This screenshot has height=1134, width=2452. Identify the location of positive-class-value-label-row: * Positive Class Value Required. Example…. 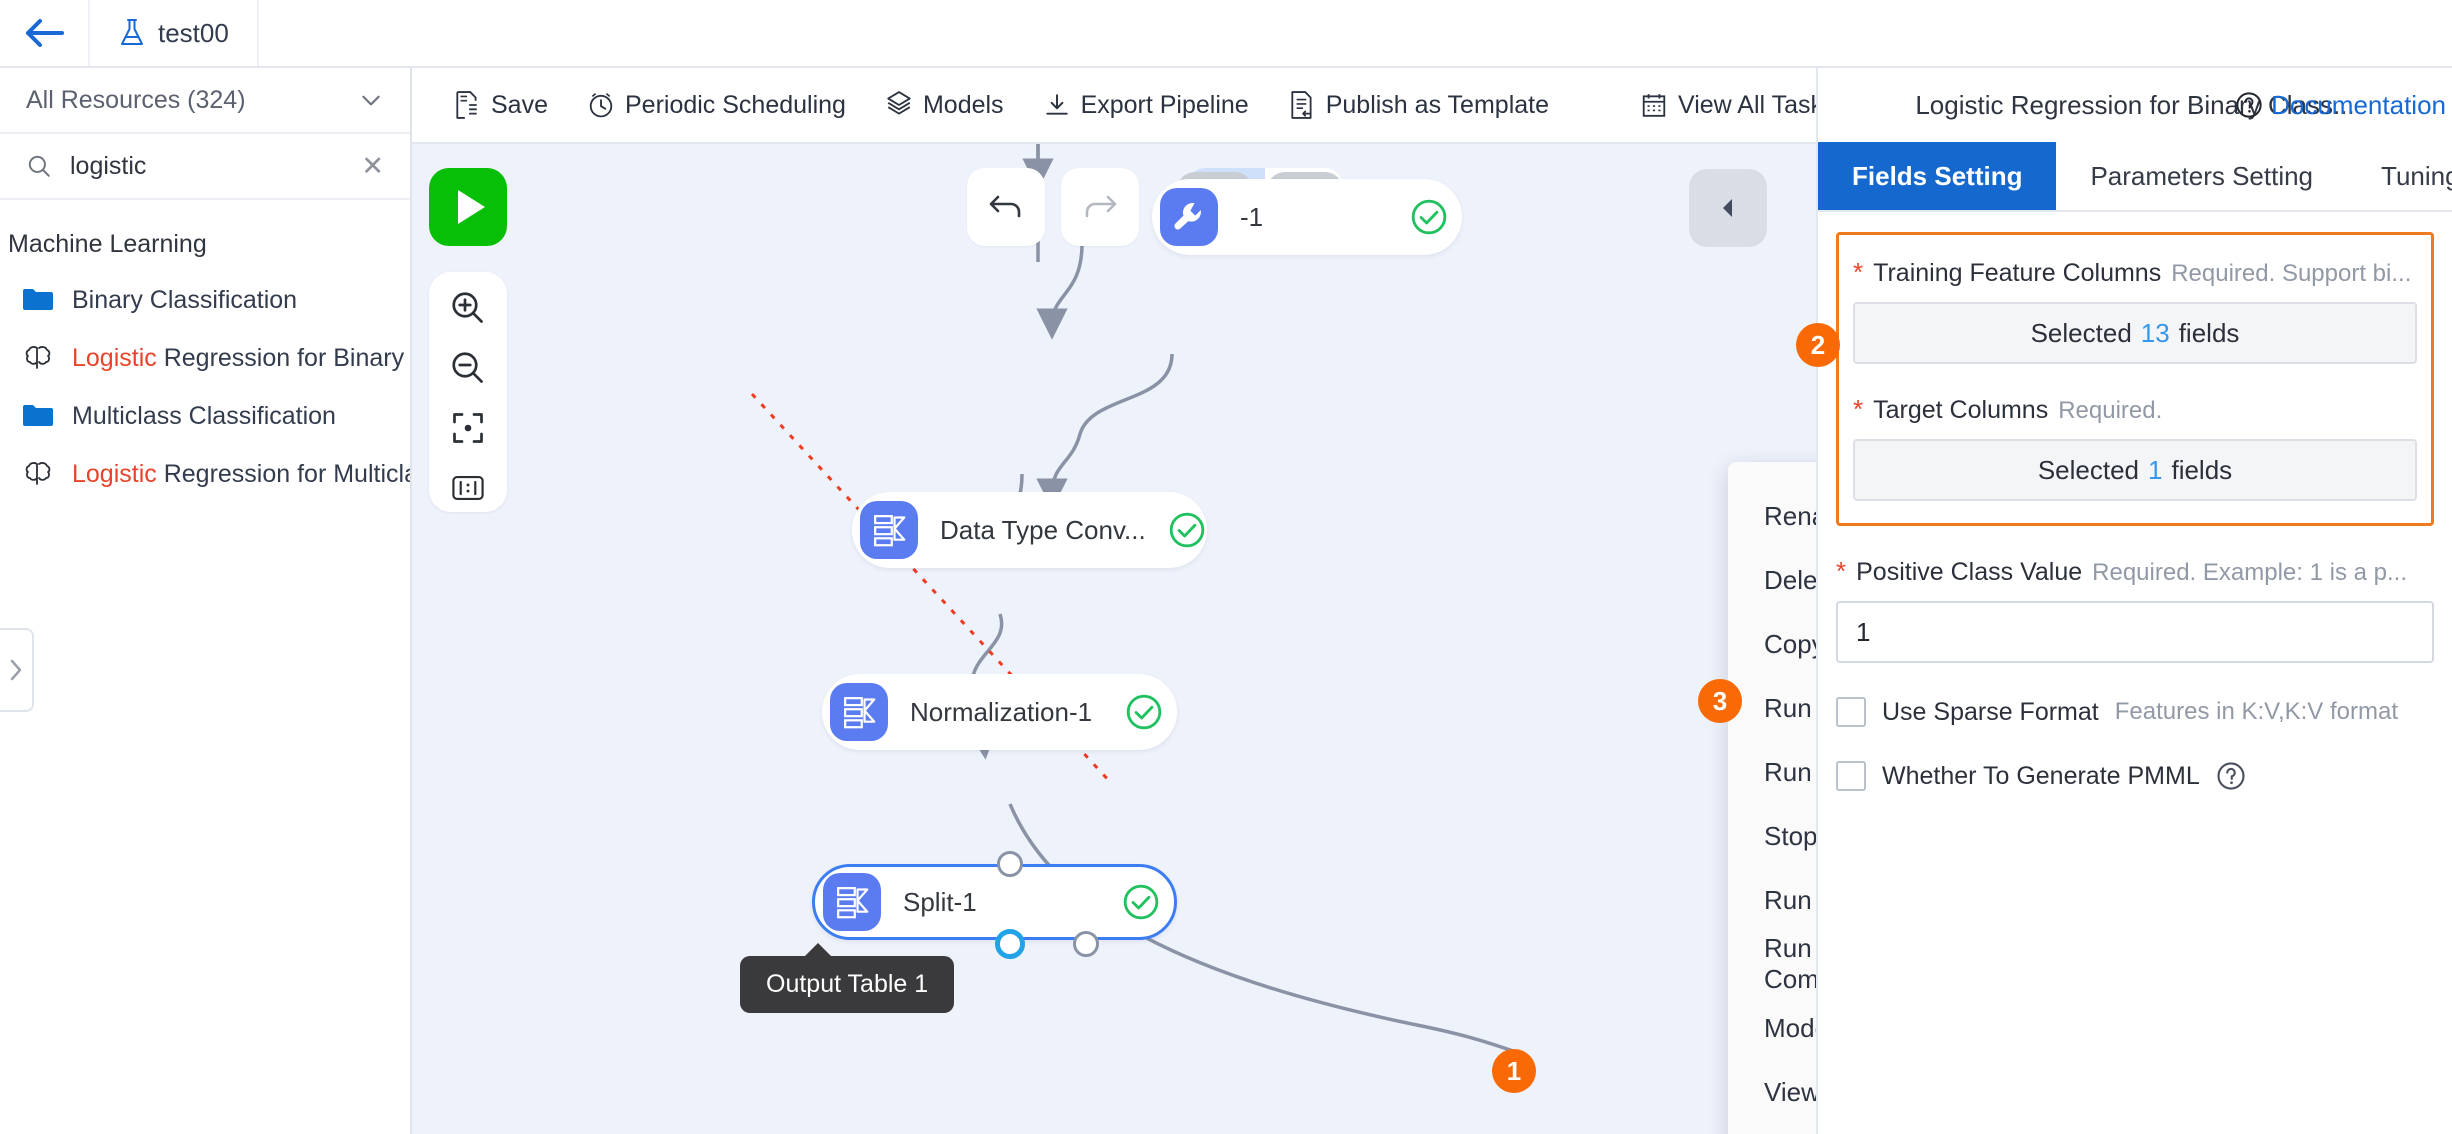
(2135, 571).